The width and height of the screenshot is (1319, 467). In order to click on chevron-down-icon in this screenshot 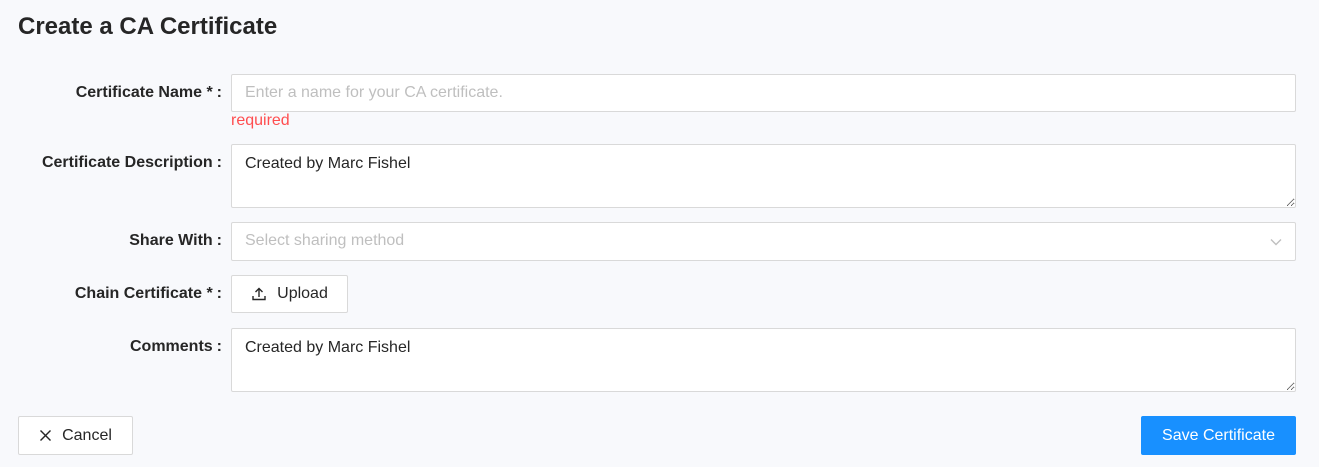, I will do `click(1276, 242)`.